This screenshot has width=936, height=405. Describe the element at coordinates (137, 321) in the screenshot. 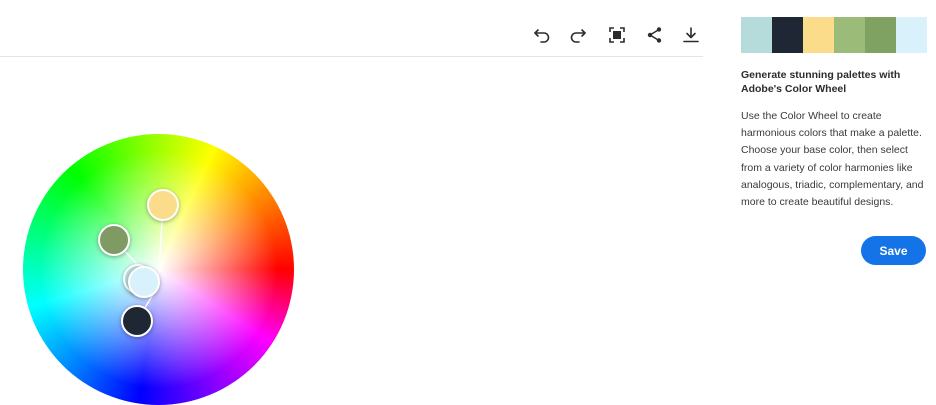

I see `handle-navy` at that location.